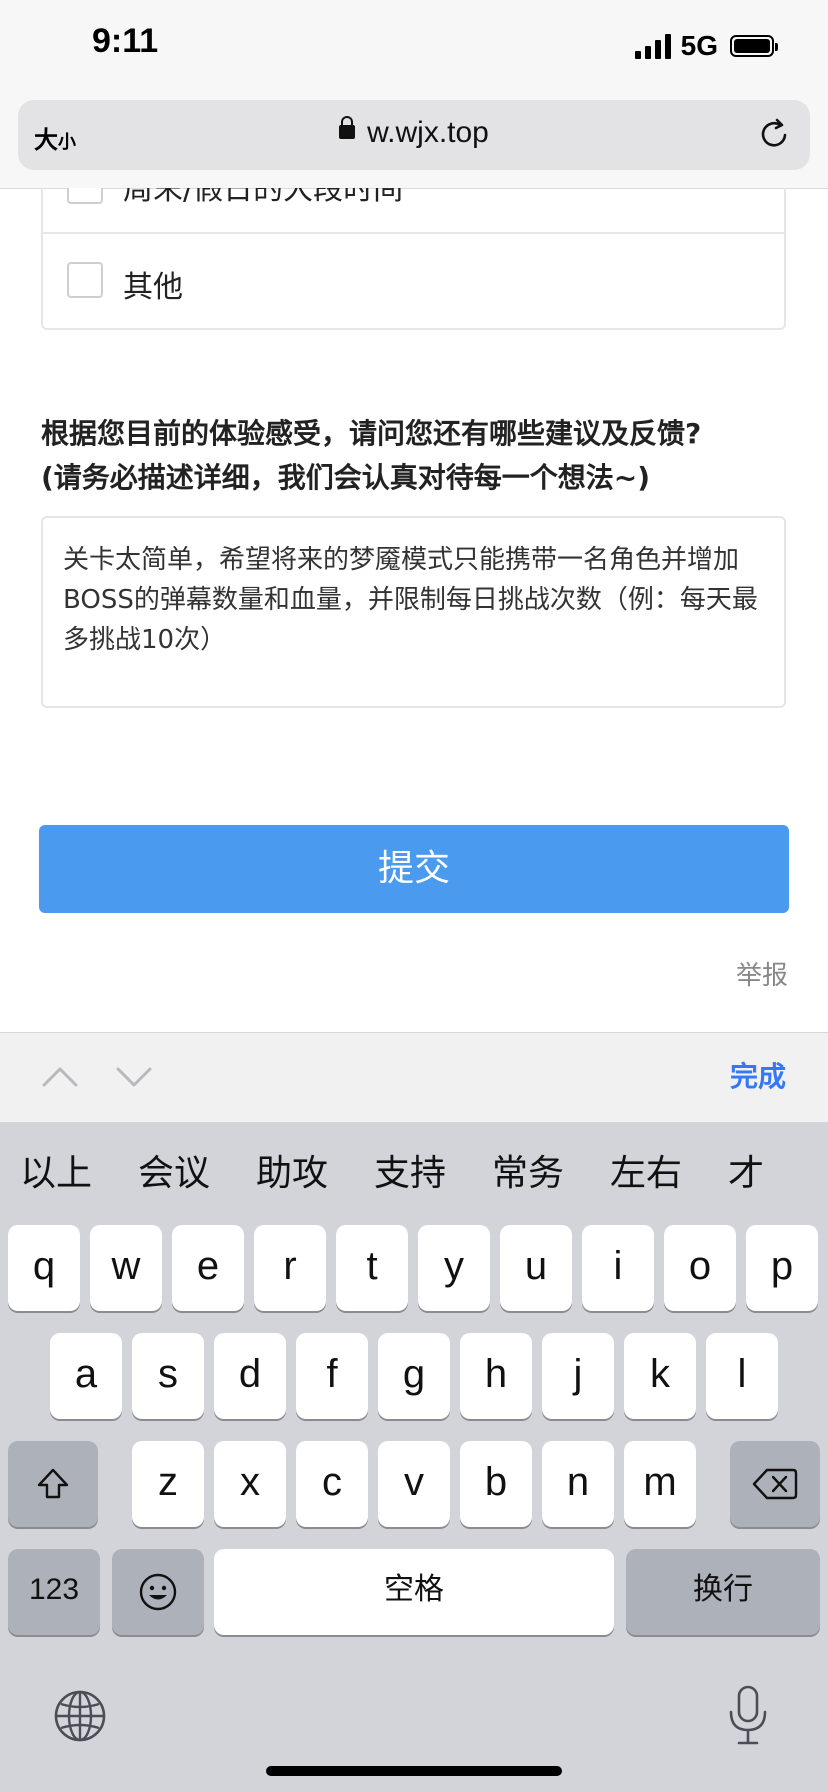  What do you see at coordinates (86, 1376) in the screenshot?
I see `key-a: a` at bounding box center [86, 1376].